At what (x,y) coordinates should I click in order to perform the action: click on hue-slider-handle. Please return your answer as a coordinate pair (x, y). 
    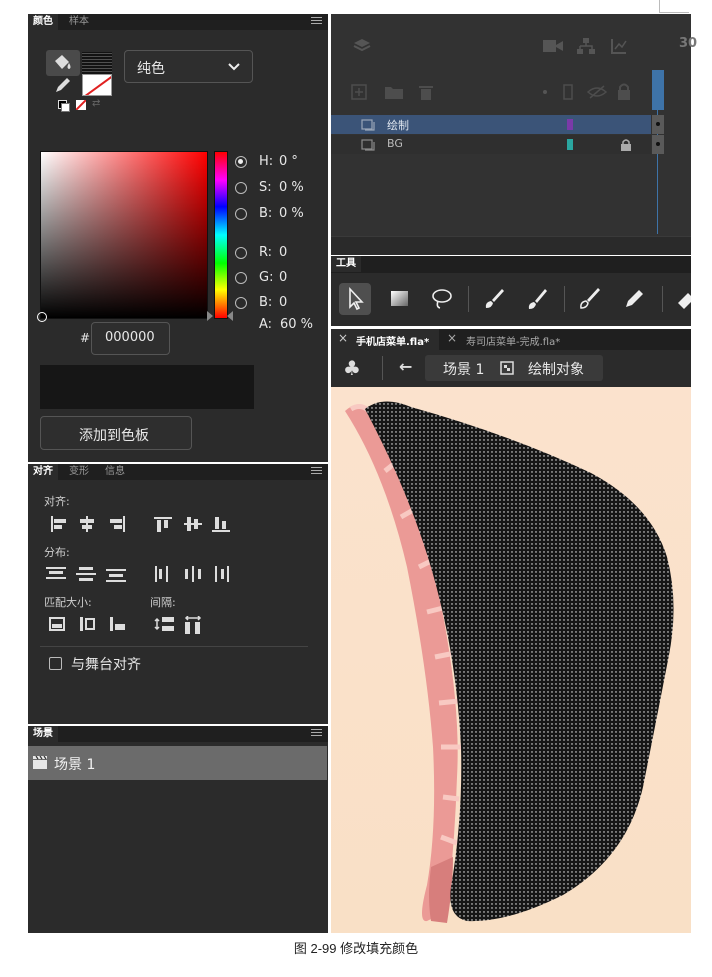
    Looking at the image, I should click on (210, 316).